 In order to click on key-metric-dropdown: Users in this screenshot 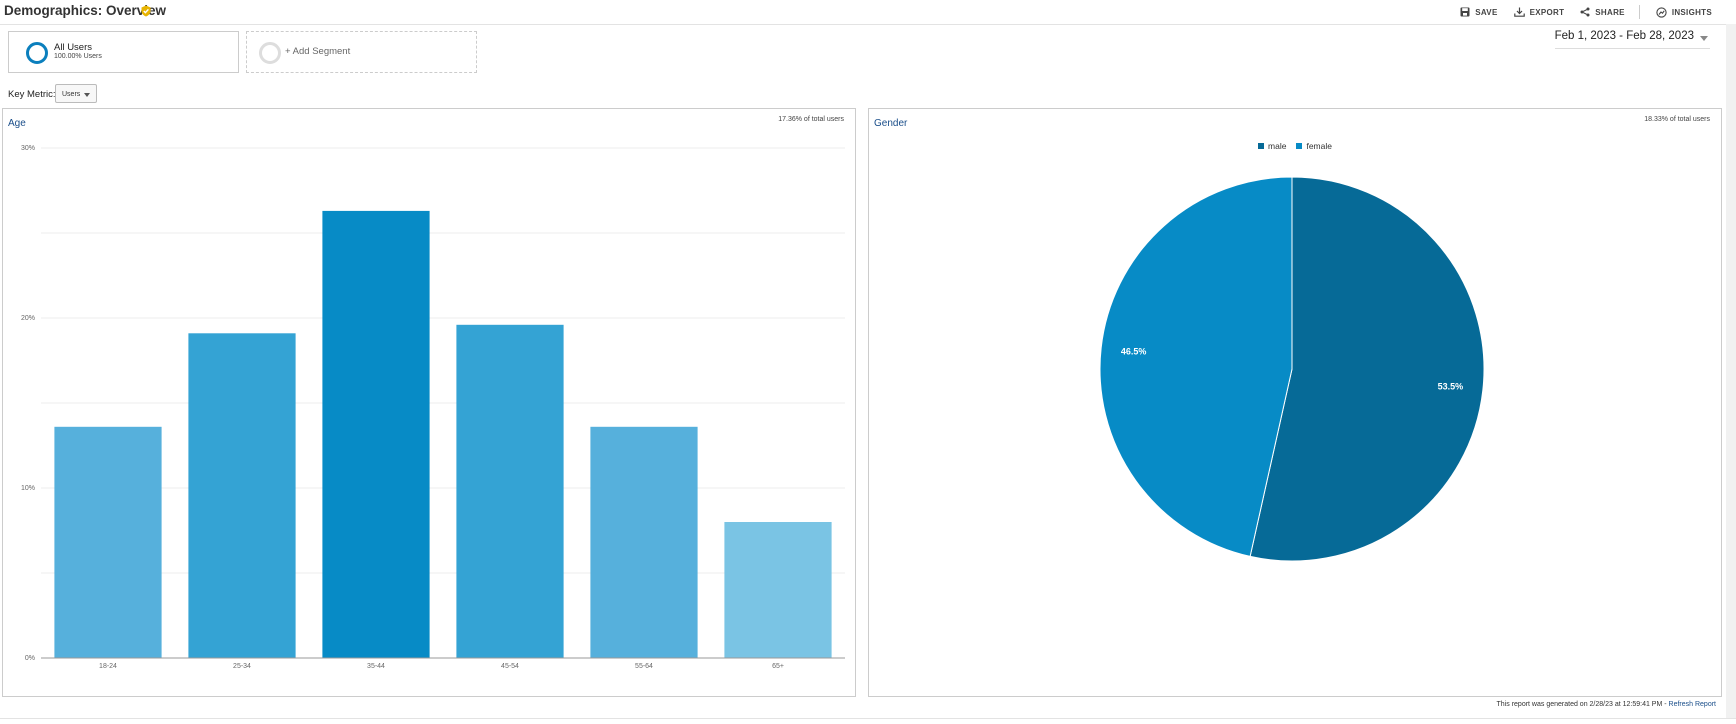, I will do `click(76, 93)`.